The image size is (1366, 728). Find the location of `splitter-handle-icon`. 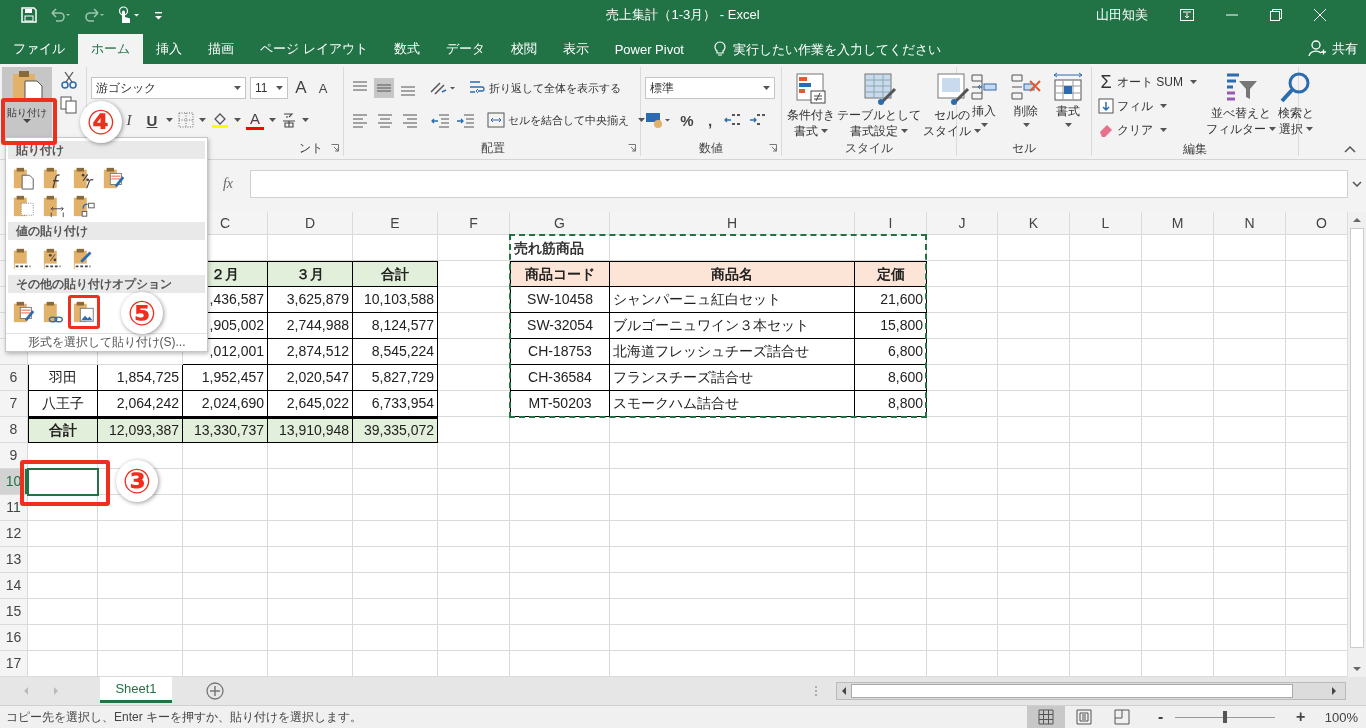

splitter-handle-icon is located at coordinates (816, 691).